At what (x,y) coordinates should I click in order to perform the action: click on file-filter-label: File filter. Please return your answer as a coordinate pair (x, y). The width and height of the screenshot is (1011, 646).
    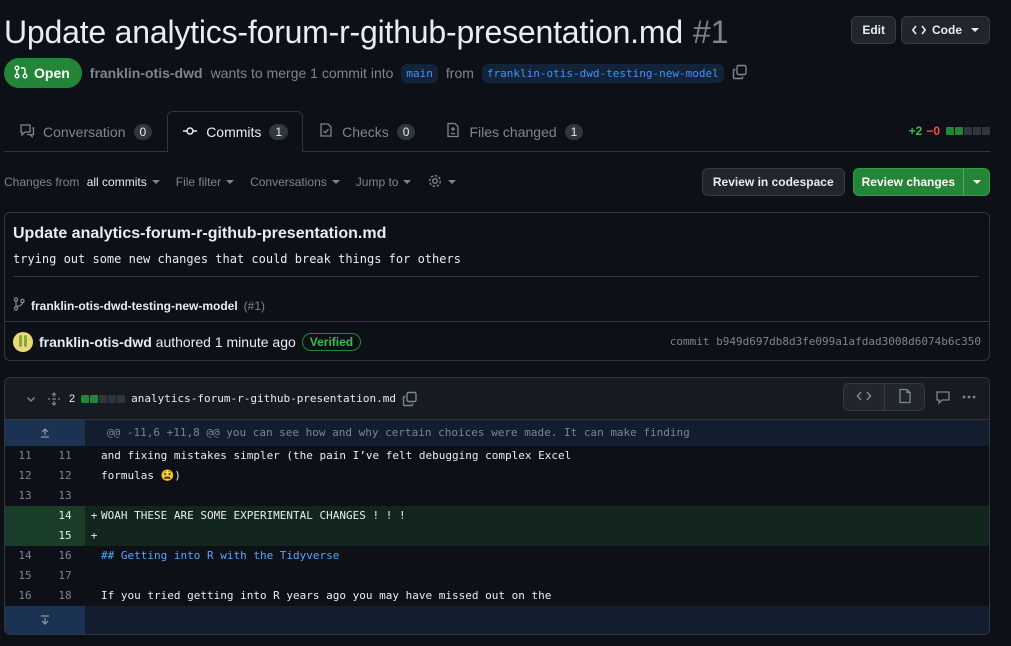
    Looking at the image, I should click on (198, 182).